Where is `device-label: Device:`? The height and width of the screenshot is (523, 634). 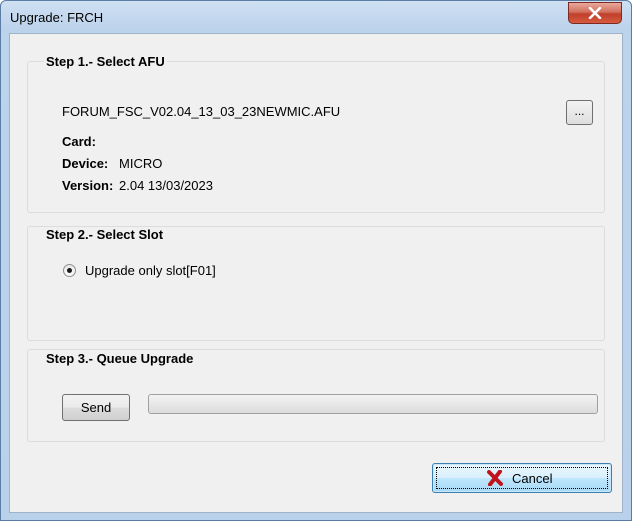 device-label: Device: is located at coordinates (85, 163).